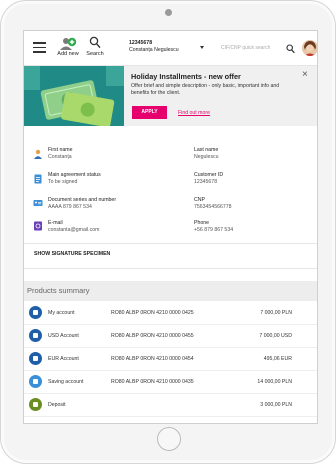 Image resolution: width=336 pixels, height=464 pixels. I want to click on product-iban: RO80 ALBP 0RON 4210 0000 0425, so click(152, 313).